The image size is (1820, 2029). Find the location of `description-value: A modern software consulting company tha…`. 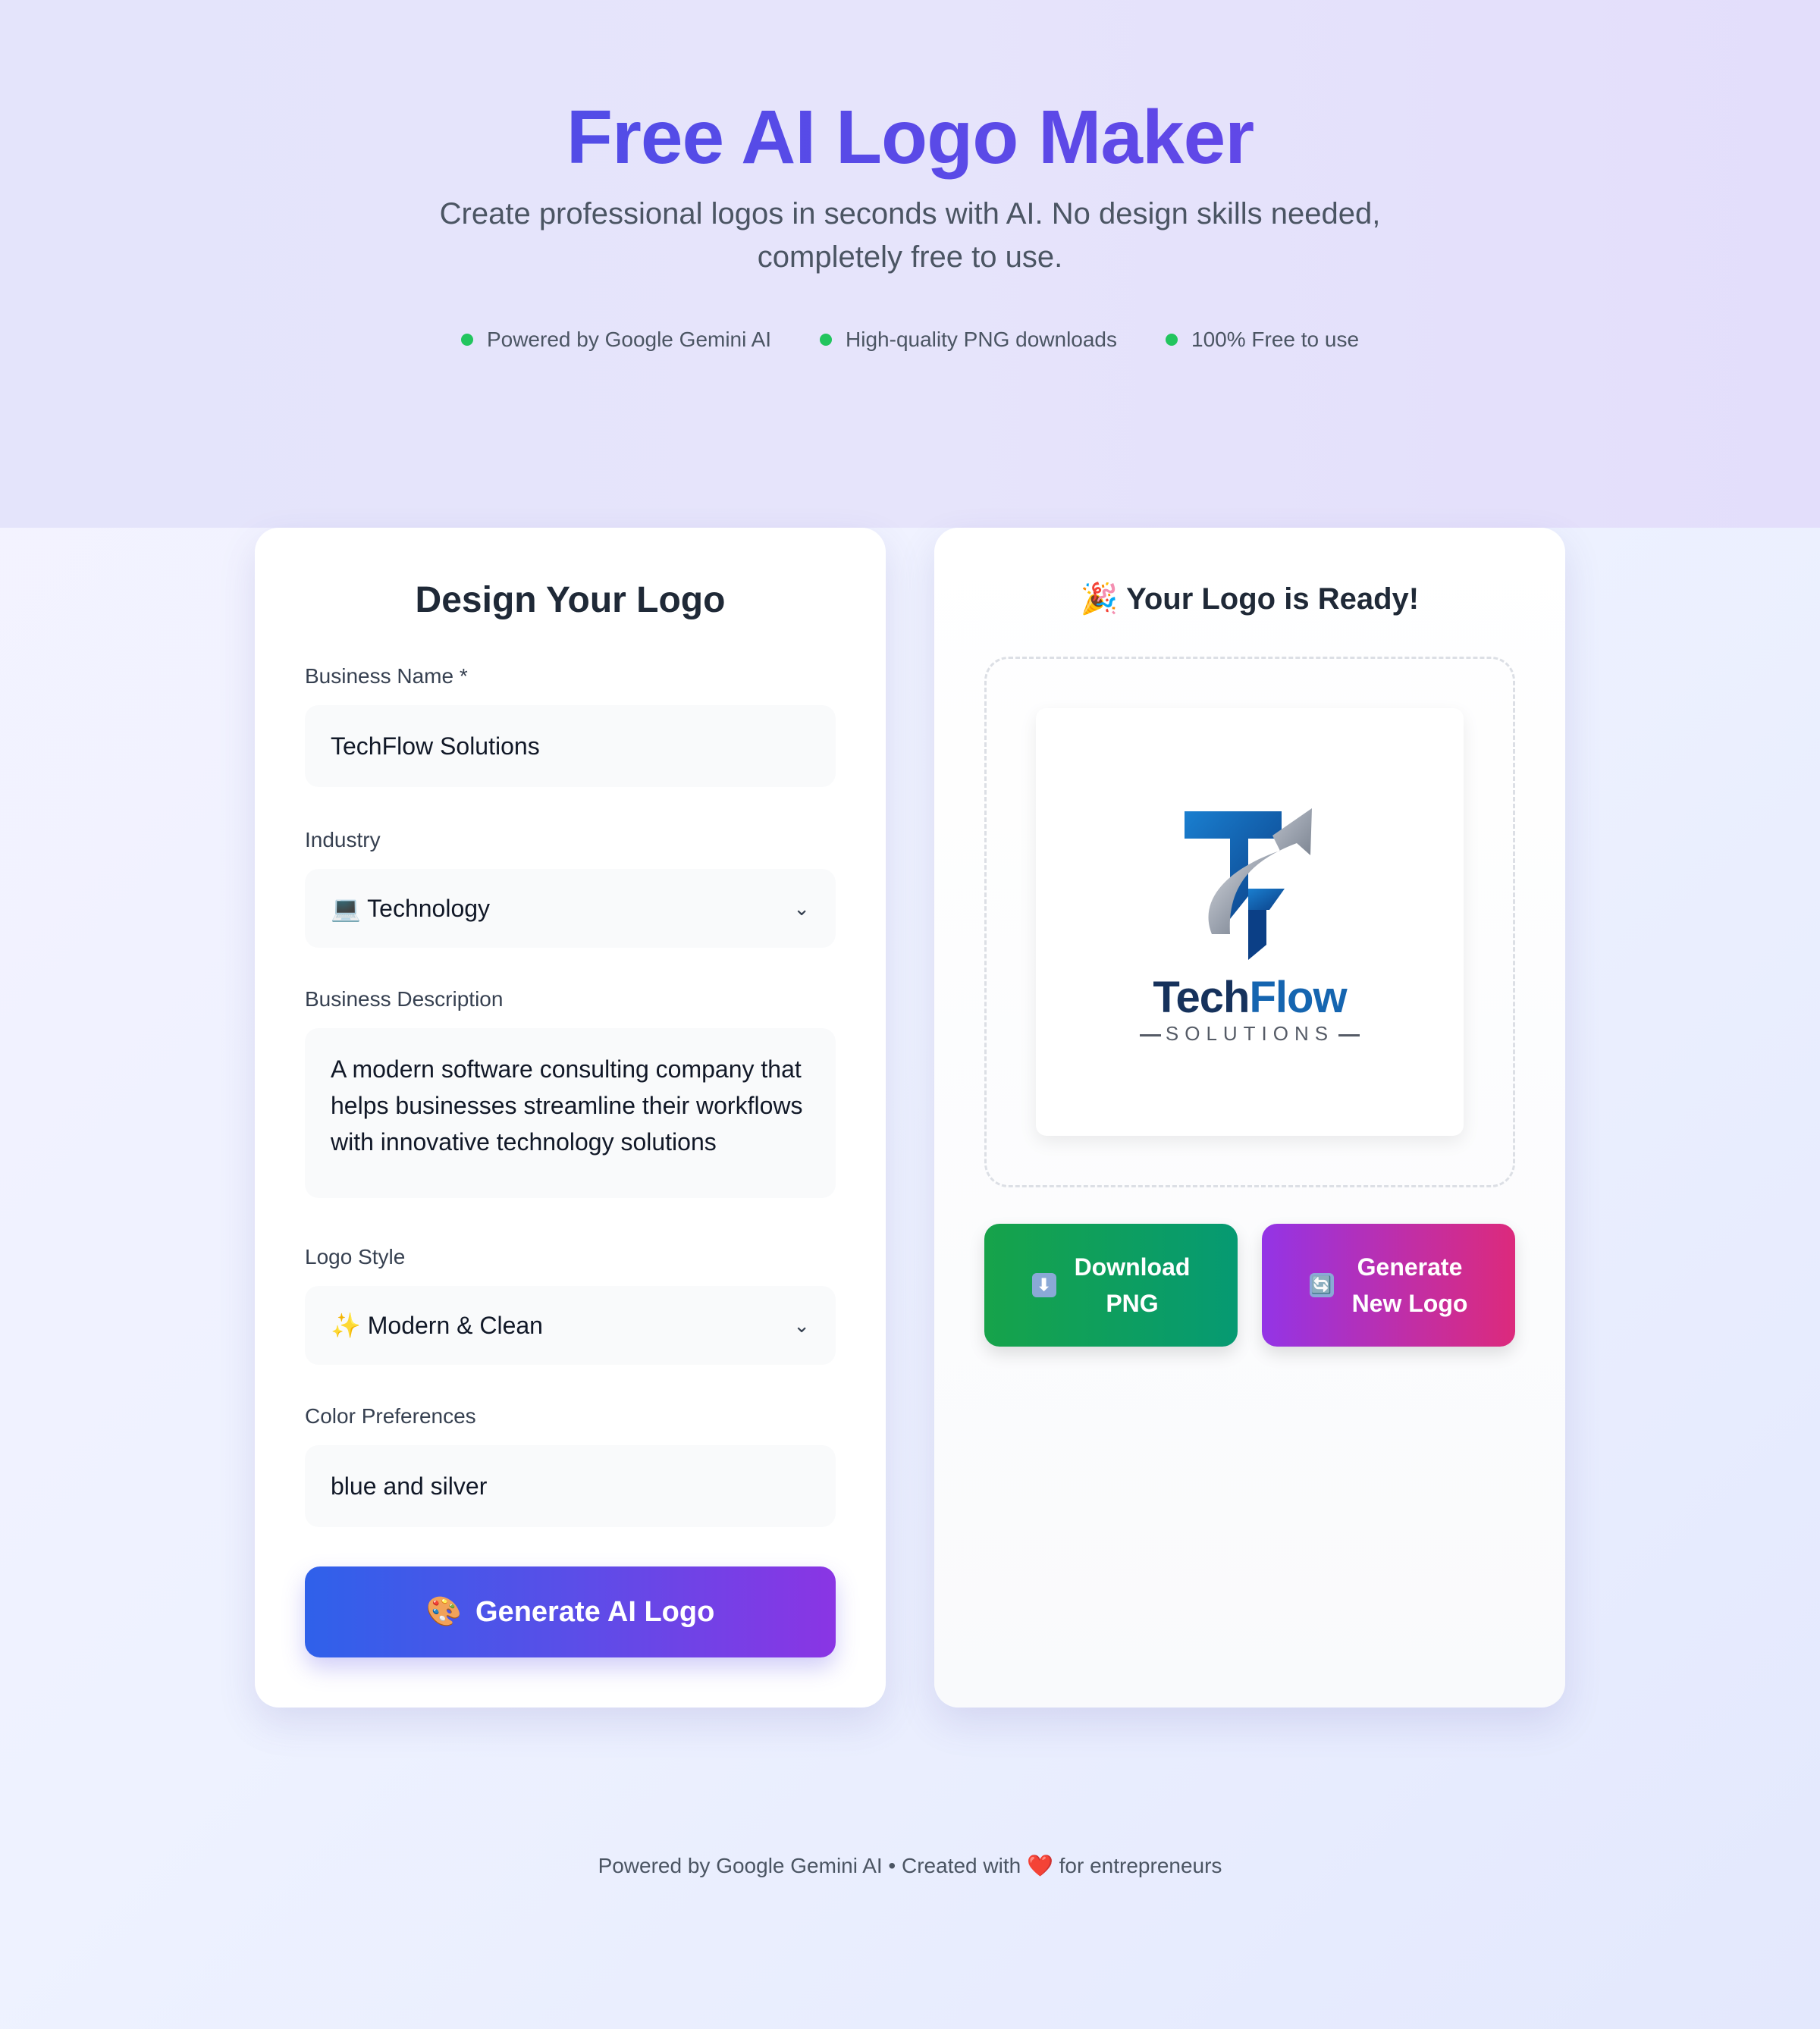

description-value: A modern software consulting company tha… is located at coordinates (567, 1105).